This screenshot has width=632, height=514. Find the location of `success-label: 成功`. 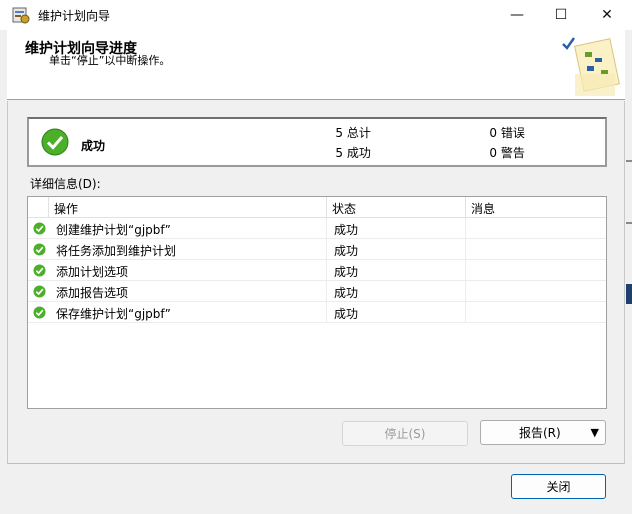

success-label: 成功 is located at coordinates (358, 153).